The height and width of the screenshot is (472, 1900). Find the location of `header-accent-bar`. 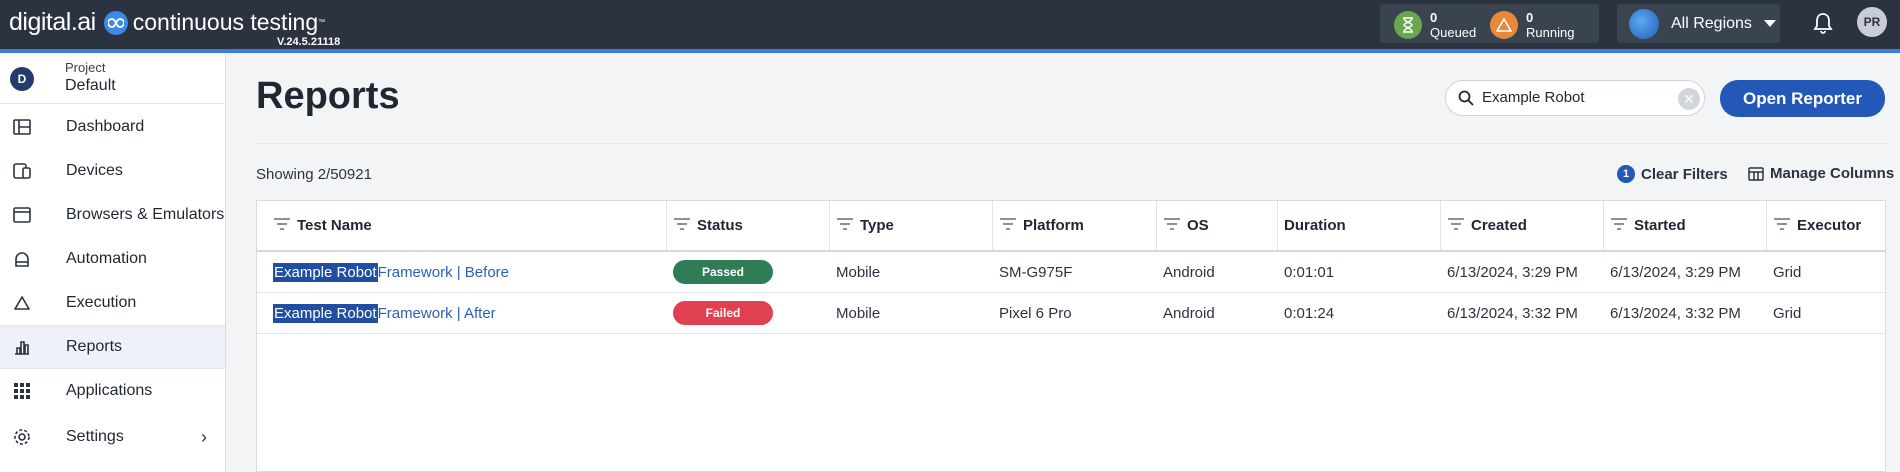

header-accent-bar is located at coordinates (950, 51).